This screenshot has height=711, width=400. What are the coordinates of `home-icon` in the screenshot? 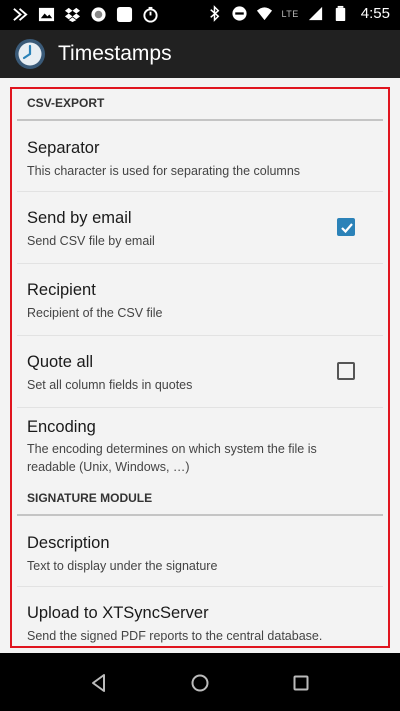 It's located at (200, 683).